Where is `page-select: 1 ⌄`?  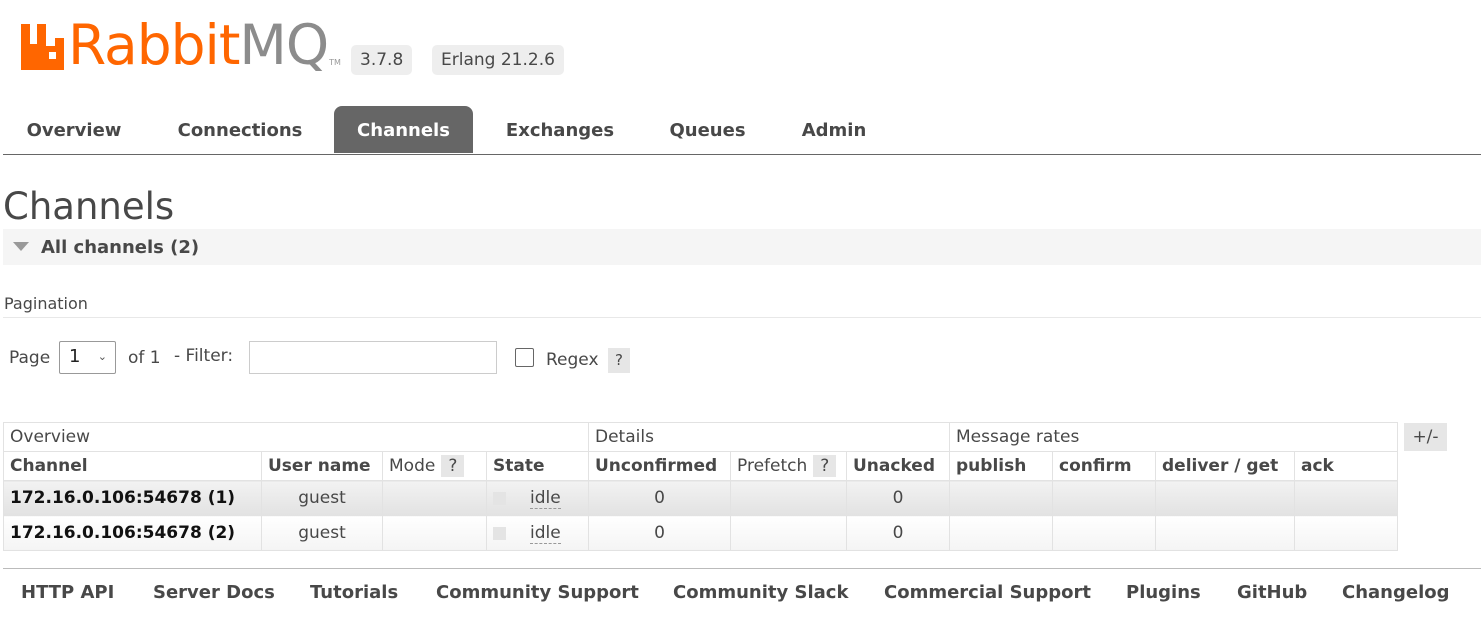 page-select: 1 ⌄ is located at coordinates (87, 357).